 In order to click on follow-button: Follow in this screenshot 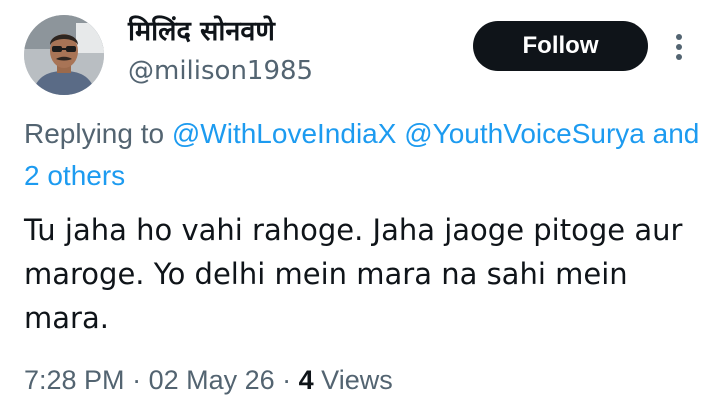, I will do `click(560, 46)`.